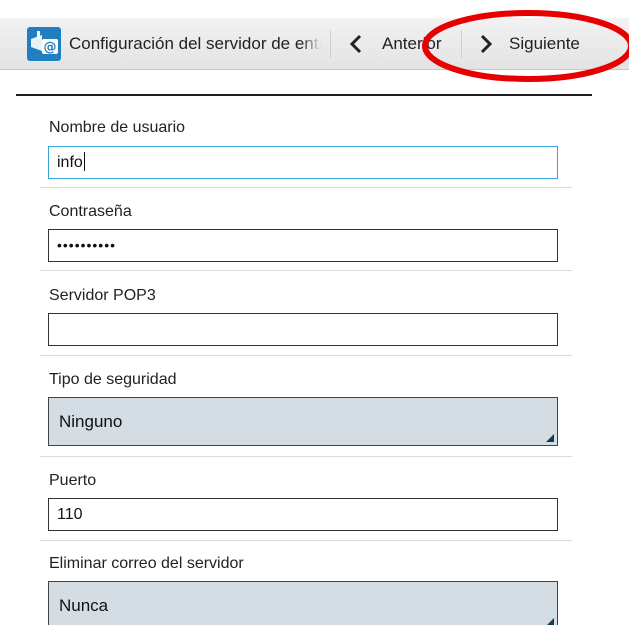  Describe the element at coordinates (70, 514) in the screenshot. I see `port-value: 110` at that location.